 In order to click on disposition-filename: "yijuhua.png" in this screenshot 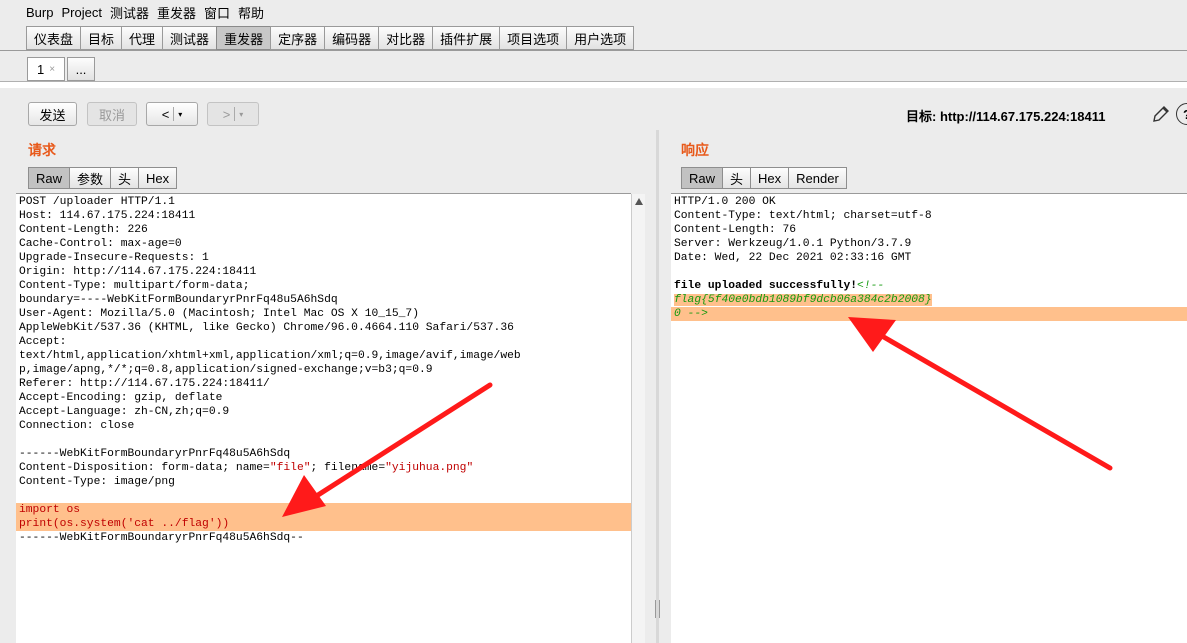, I will do `click(429, 468)`.